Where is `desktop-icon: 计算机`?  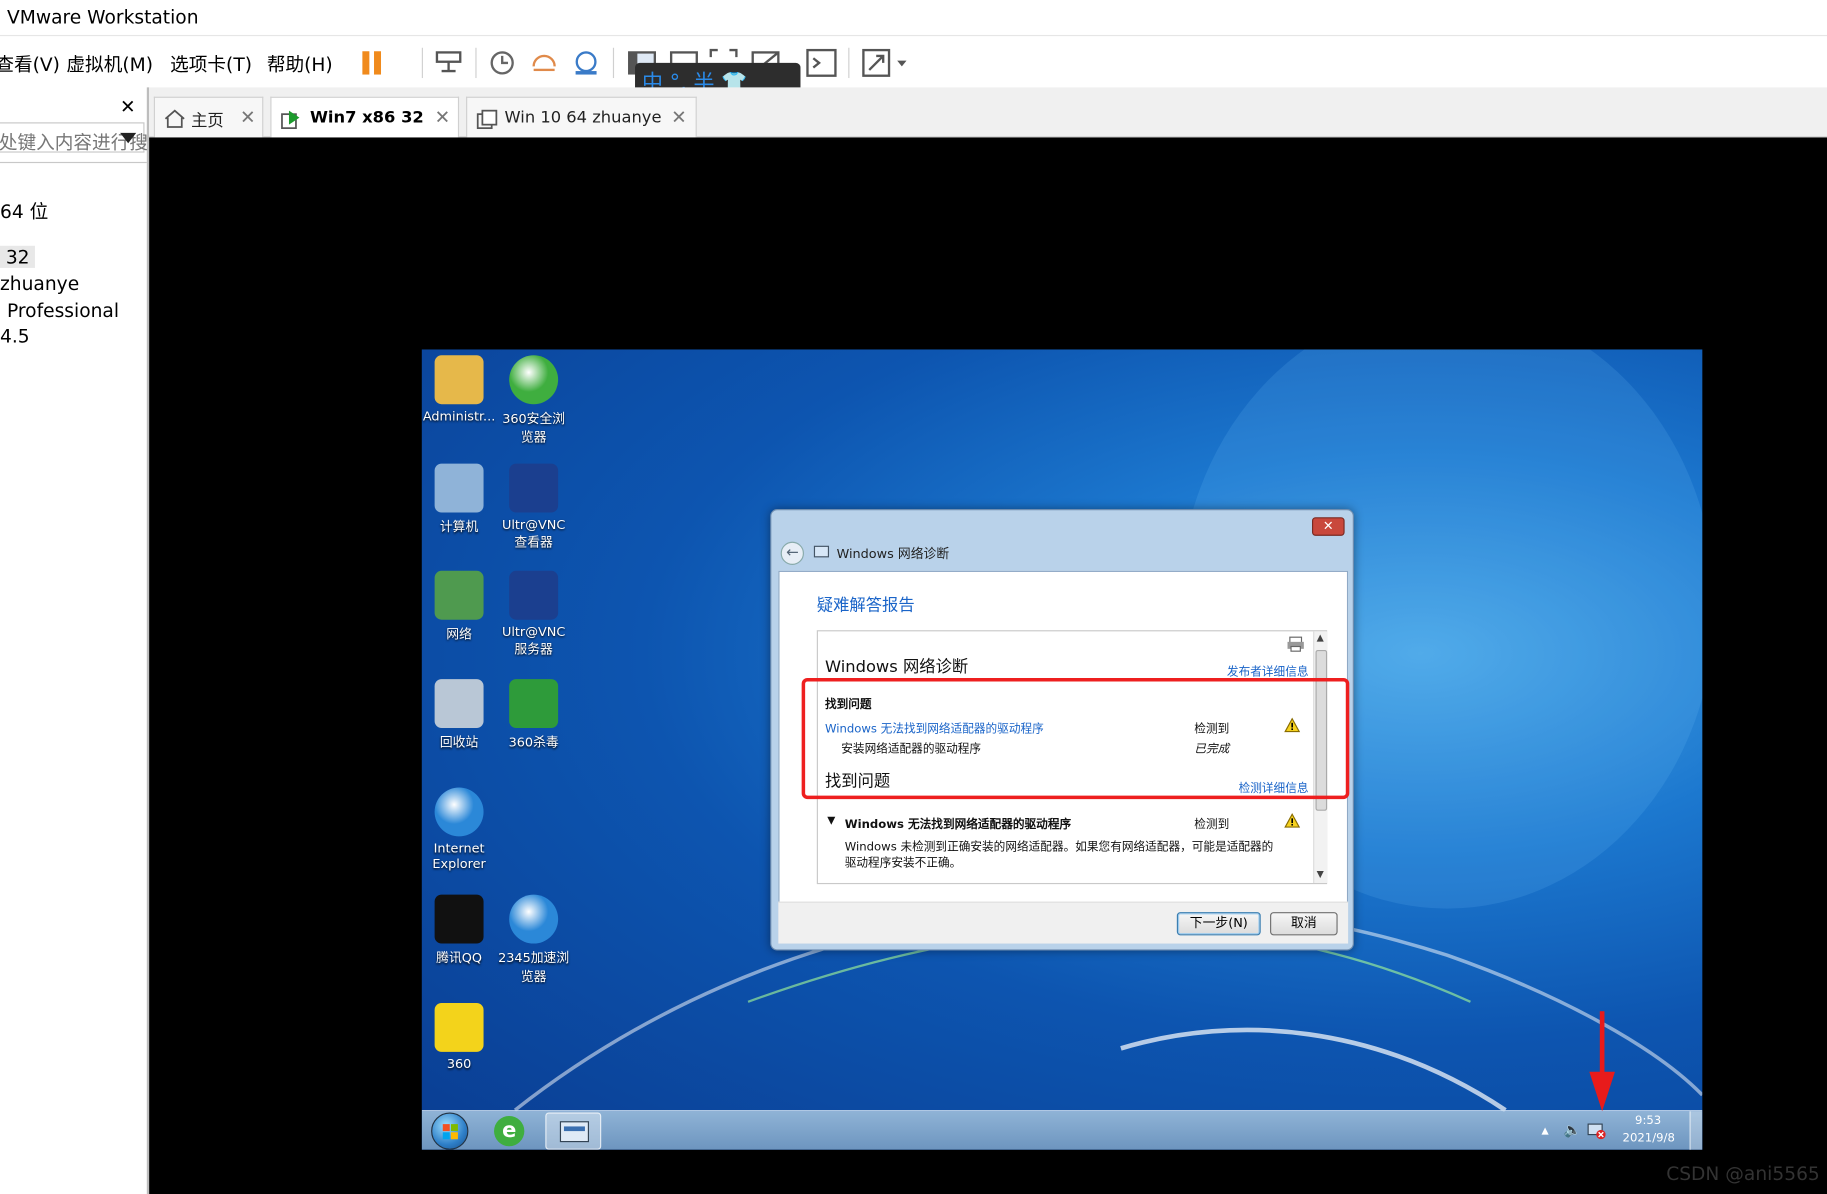 desktop-icon: 计算机 is located at coordinates (459, 499).